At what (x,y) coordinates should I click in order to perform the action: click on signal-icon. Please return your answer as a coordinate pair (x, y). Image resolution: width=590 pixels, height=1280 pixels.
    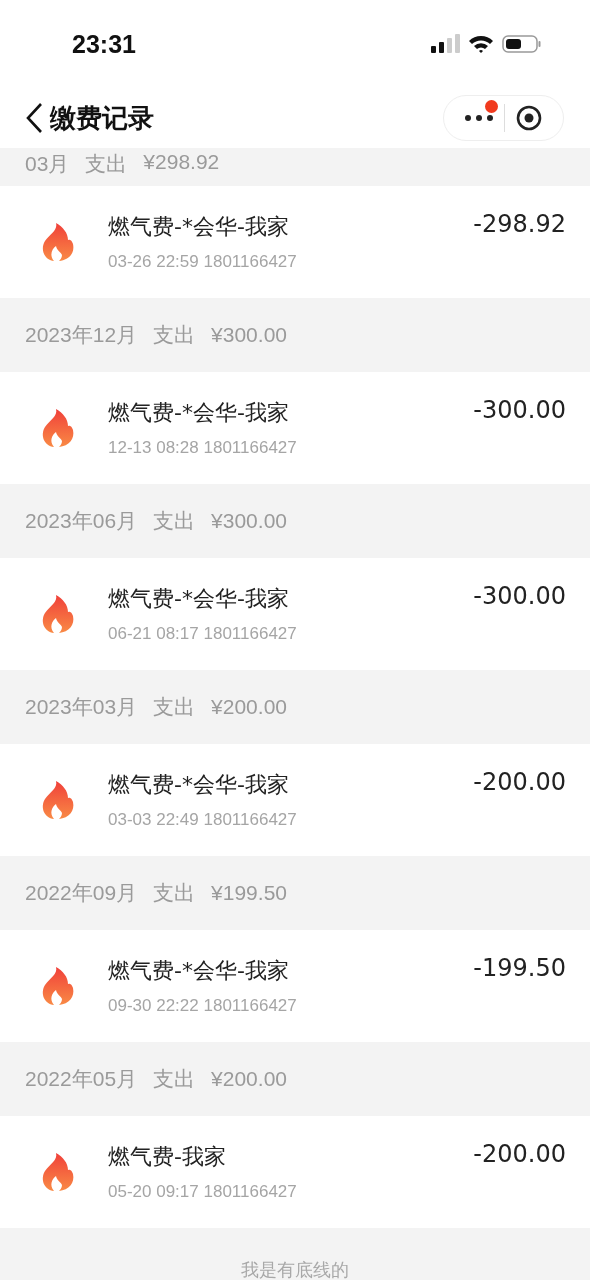
    Looking at the image, I should click on (445, 44).